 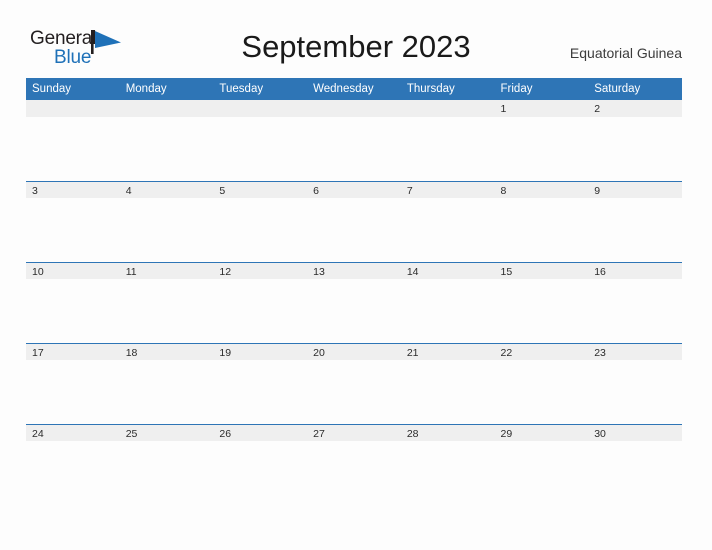 What do you see at coordinates (354, 271) in the screenshot?
I see `day-number: 13` at bounding box center [354, 271].